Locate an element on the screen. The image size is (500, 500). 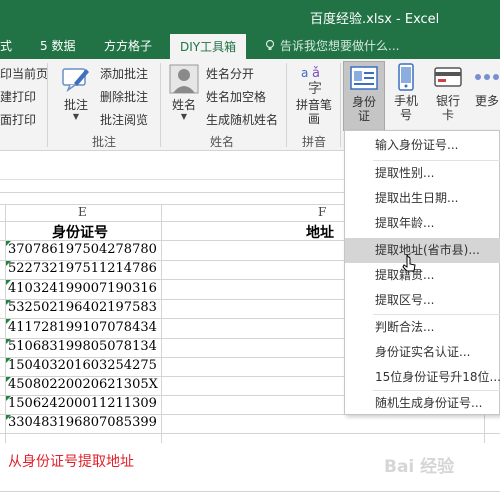
id-cell: 532502196402197583 is located at coordinates (82, 307).